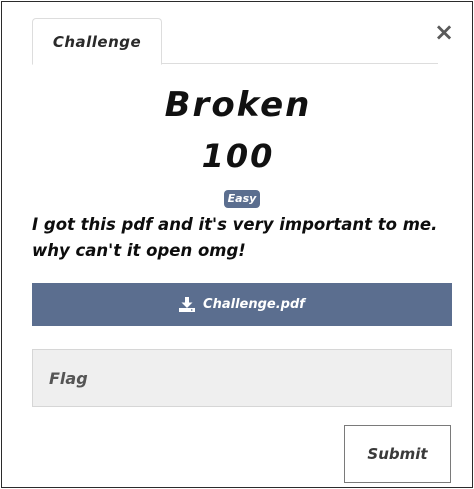 The height and width of the screenshot is (489, 474). Describe the element at coordinates (254, 304) in the screenshot. I see `download-file-label: Challenge.pdf` at that location.